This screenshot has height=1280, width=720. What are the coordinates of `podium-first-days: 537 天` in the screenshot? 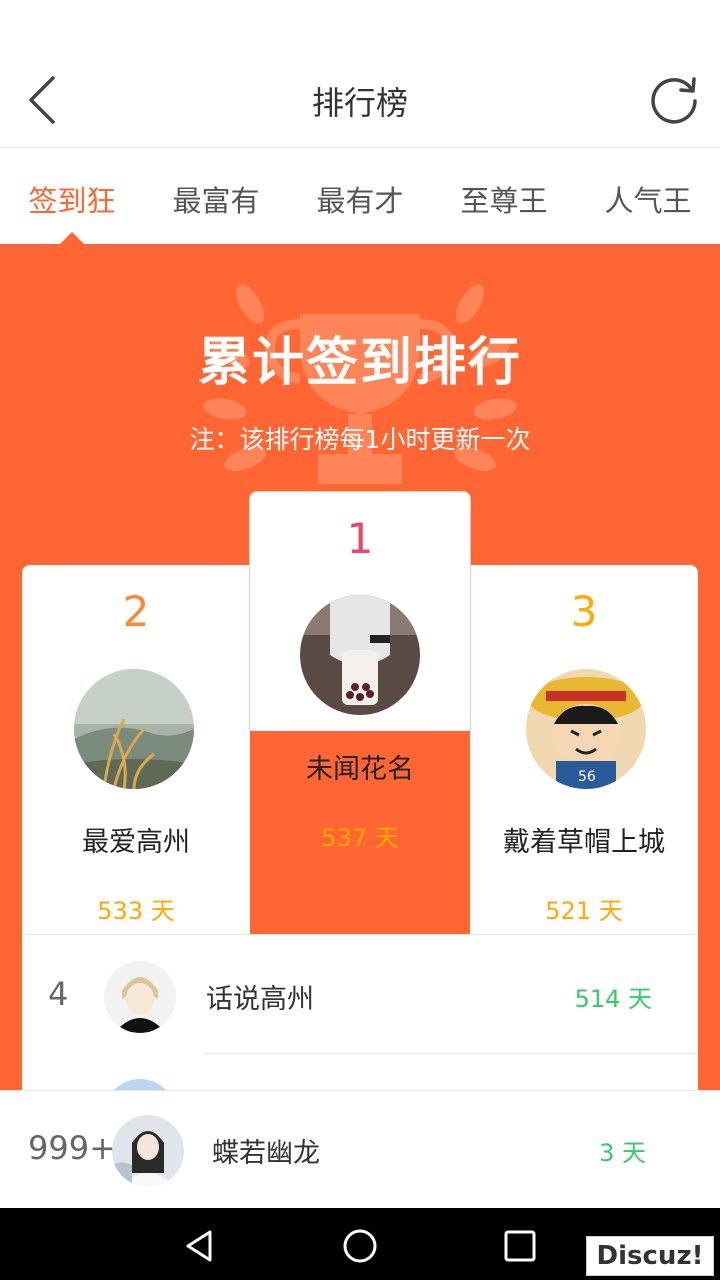 It's located at (360, 838).